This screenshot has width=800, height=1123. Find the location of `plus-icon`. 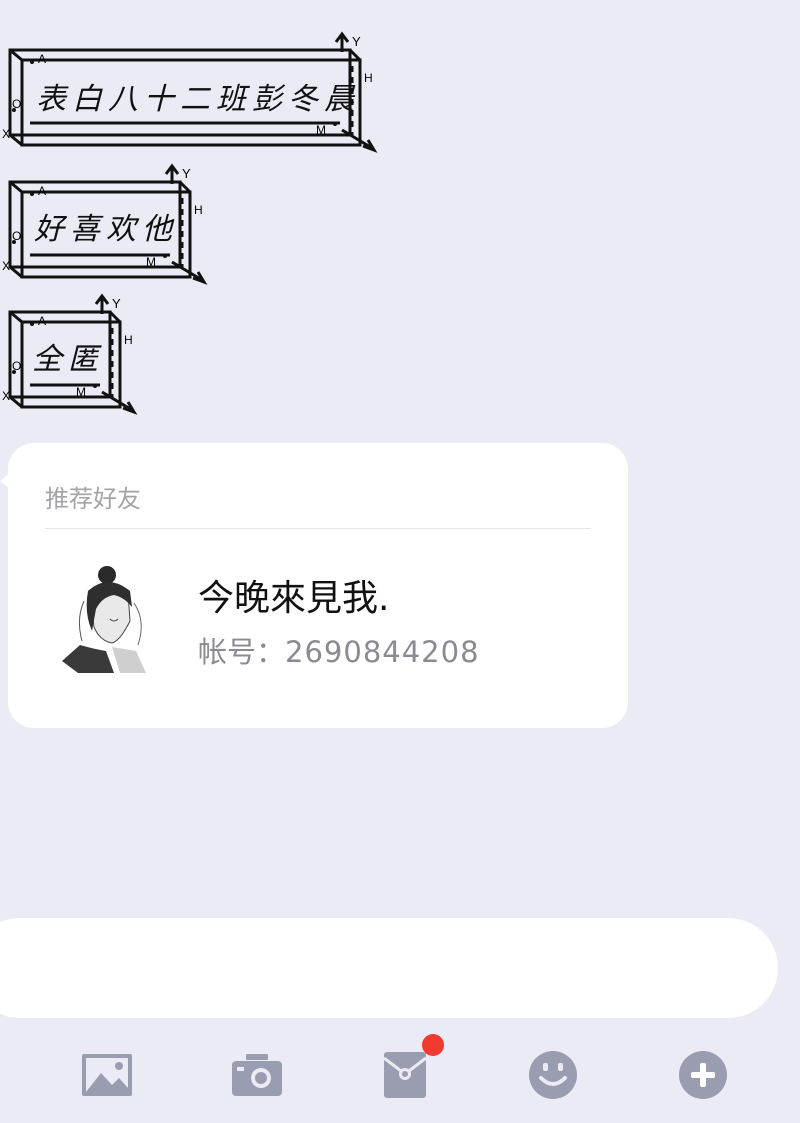

plus-icon is located at coordinates (703, 1075).